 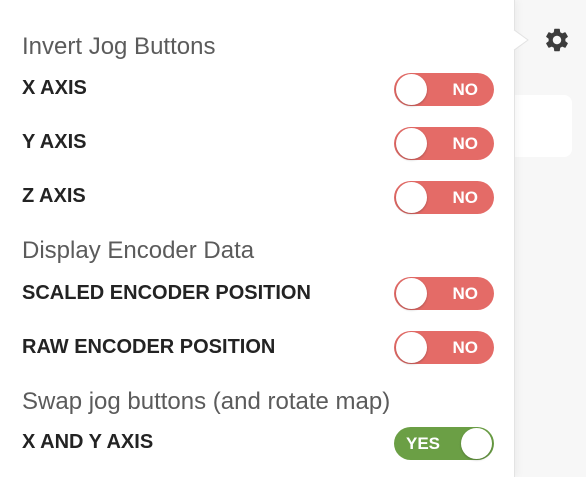 What do you see at coordinates (54, 88) in the screenshot?
I see `x-axis-label: X AXIS` at bounding box center [54, 88].